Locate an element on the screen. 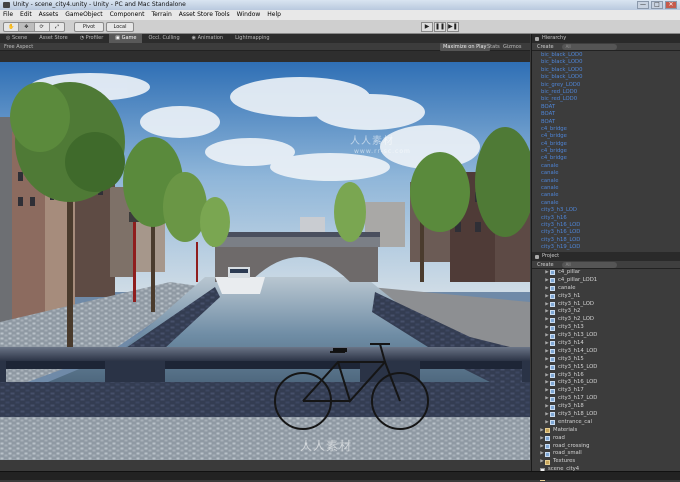 Image resolution: width=680 pixels, height=482 pixels. hierarchy-item: city3_h16 is located at coordinates (606, 218).